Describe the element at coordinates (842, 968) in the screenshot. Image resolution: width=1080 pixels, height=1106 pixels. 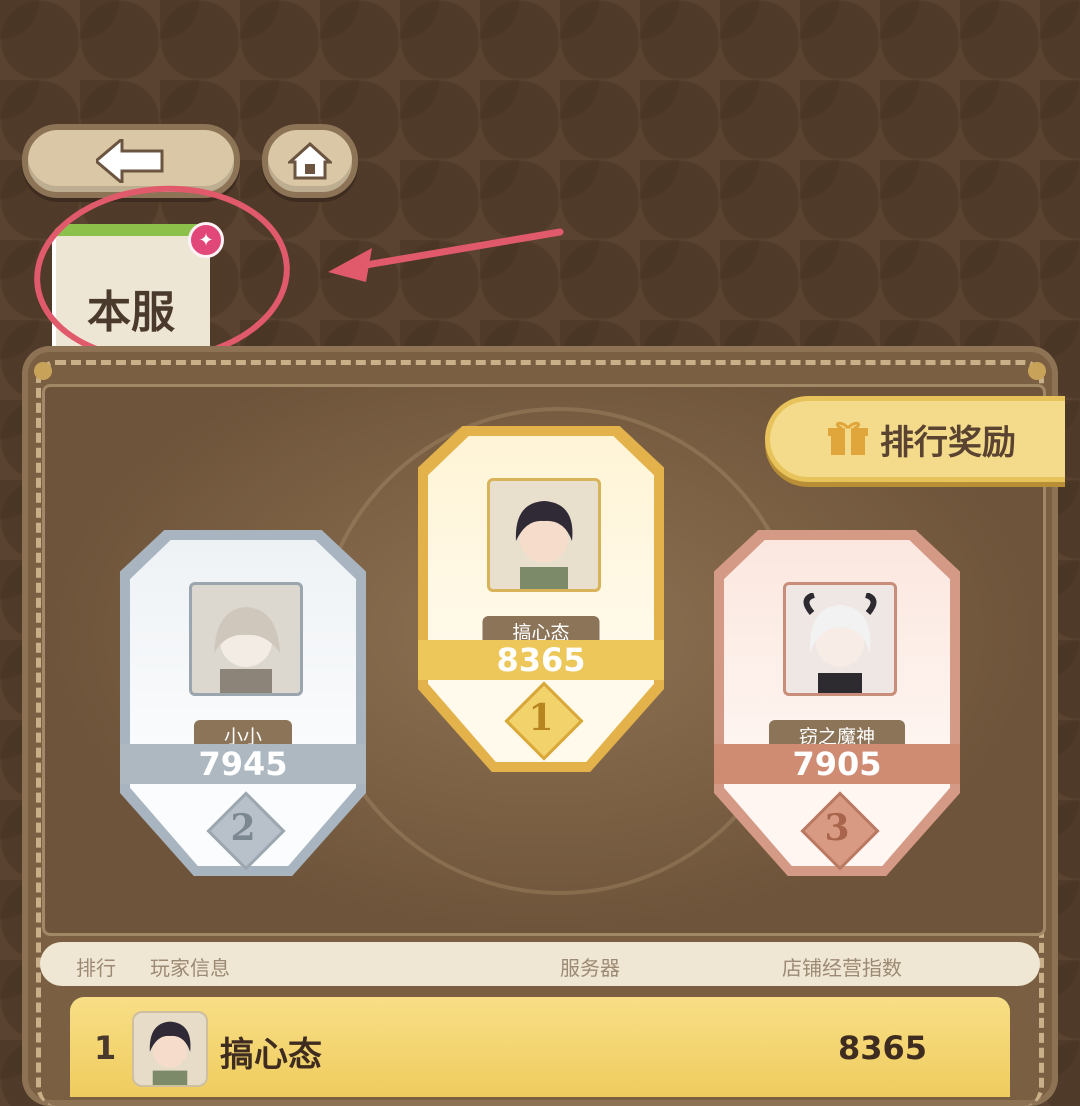
I see `header-index: 店铺经营指数` at that location.